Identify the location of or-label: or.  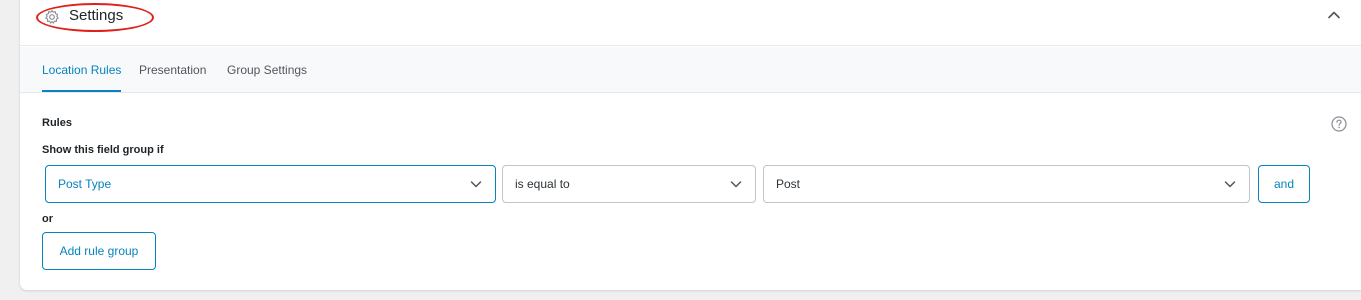
(47, 219).